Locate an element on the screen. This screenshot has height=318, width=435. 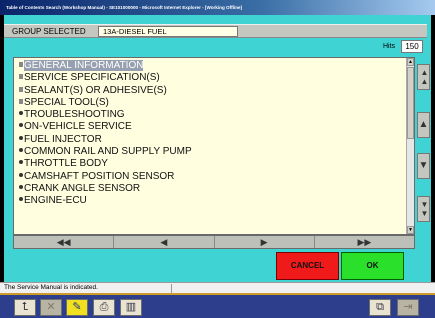
list-item-label: SPECIAL TOOL(S) is located at coordinates (66, 102).